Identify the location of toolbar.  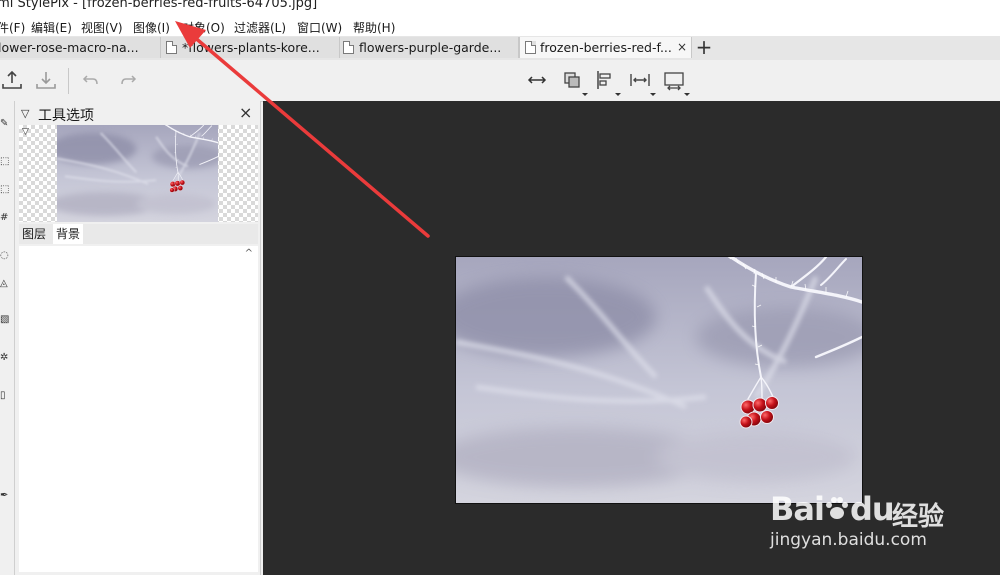
(500, 81).